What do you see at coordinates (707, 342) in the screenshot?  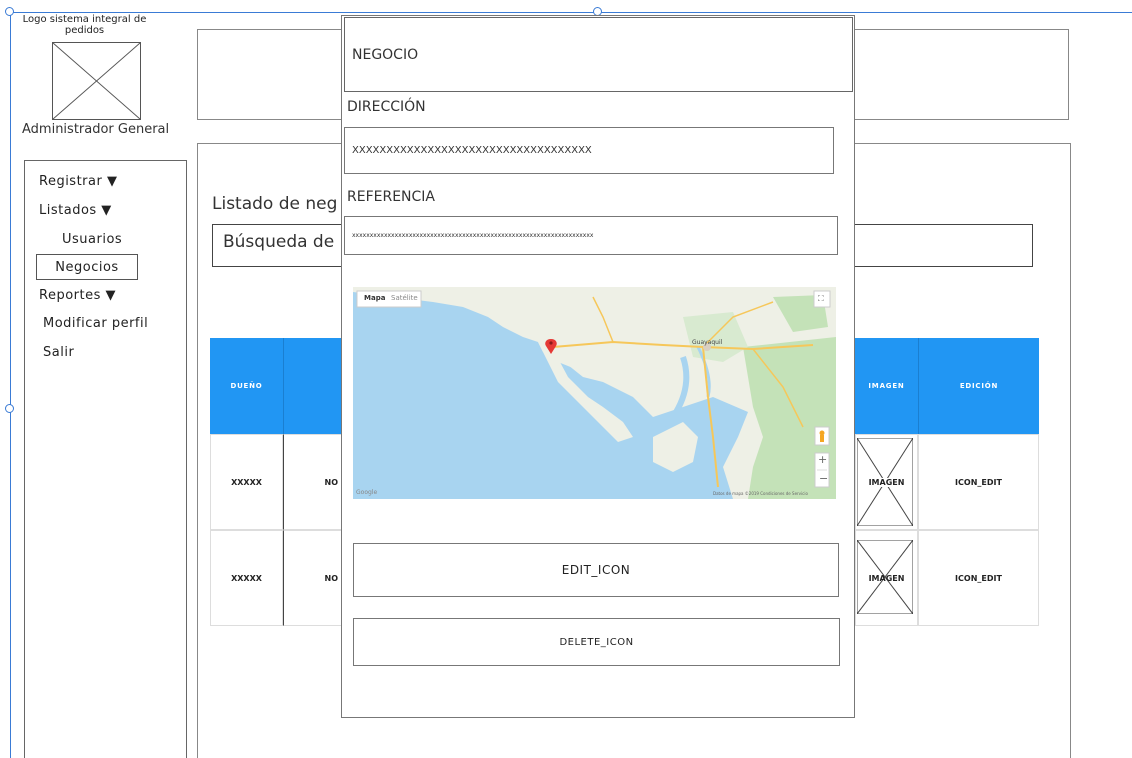 I see `map-city-label: Guayaquil` at bounding box center [707, 342].